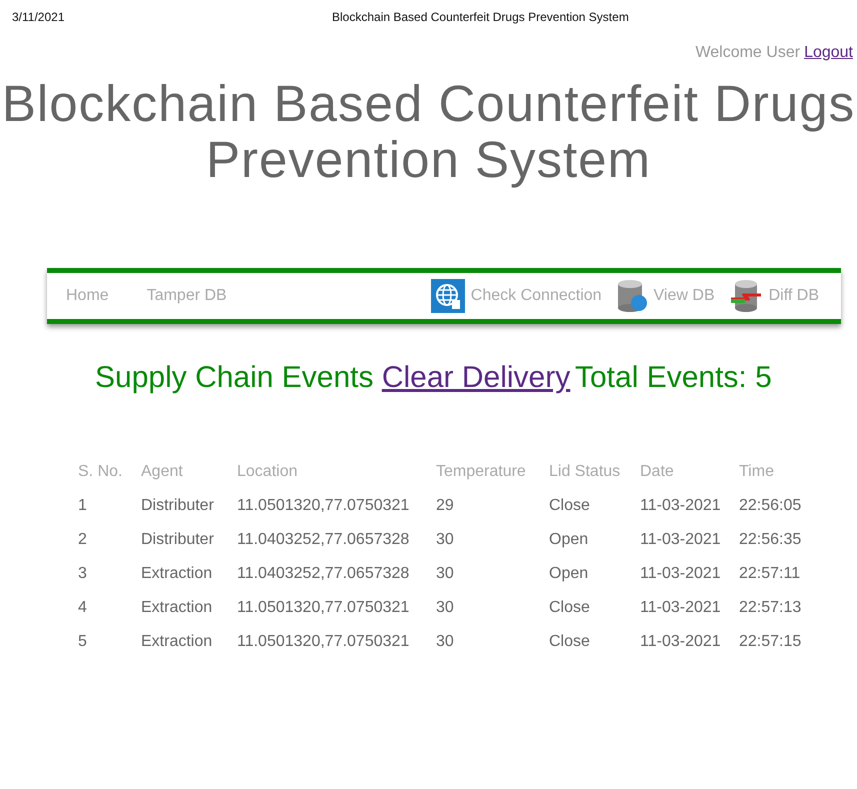  I want to click on column-header: Lid Status, so click(594, 481).